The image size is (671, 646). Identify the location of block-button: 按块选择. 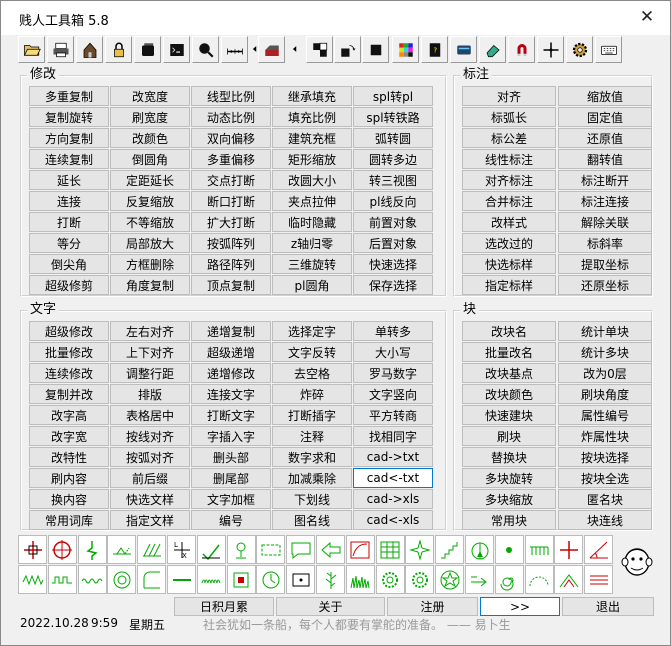
(605, 457).